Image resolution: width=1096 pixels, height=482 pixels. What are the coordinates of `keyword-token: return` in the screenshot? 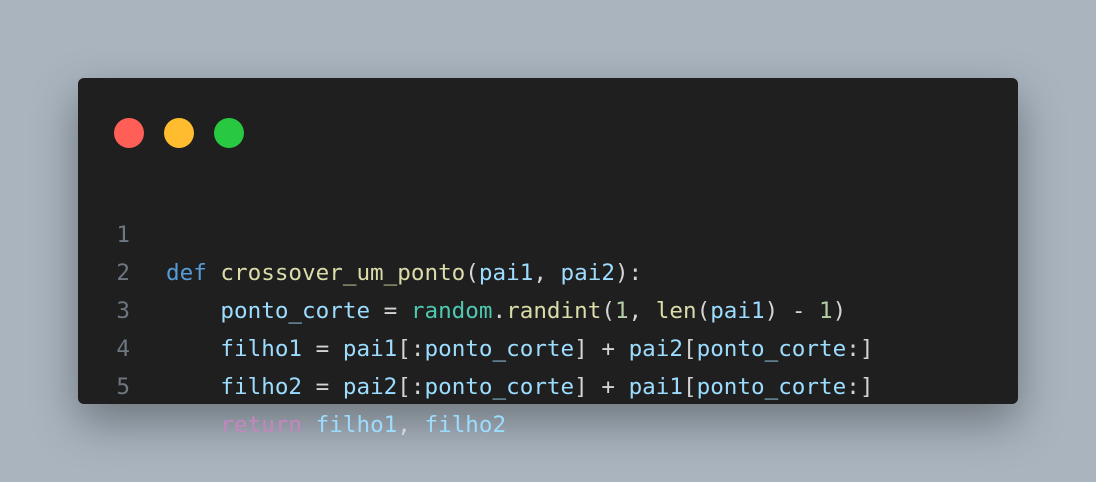 It's located at (261, 425).